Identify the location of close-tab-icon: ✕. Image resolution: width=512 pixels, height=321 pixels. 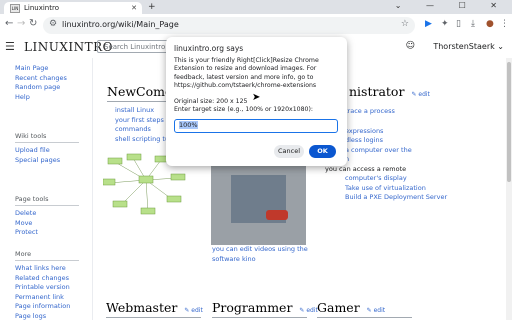
(134, 8).